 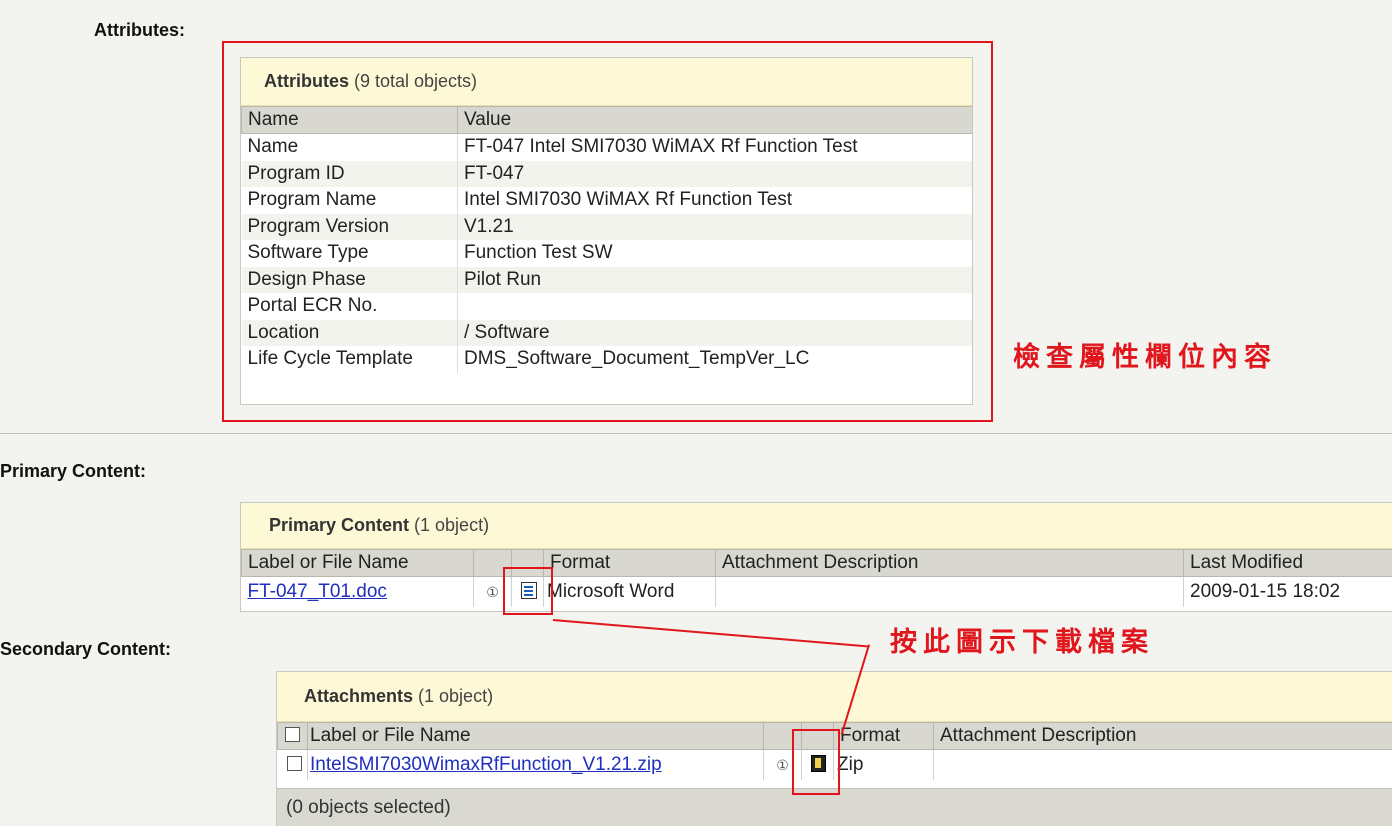 I want to click on primary-file-last-modified: 2009-01-15 18:02, so click(x=1288, y=592).